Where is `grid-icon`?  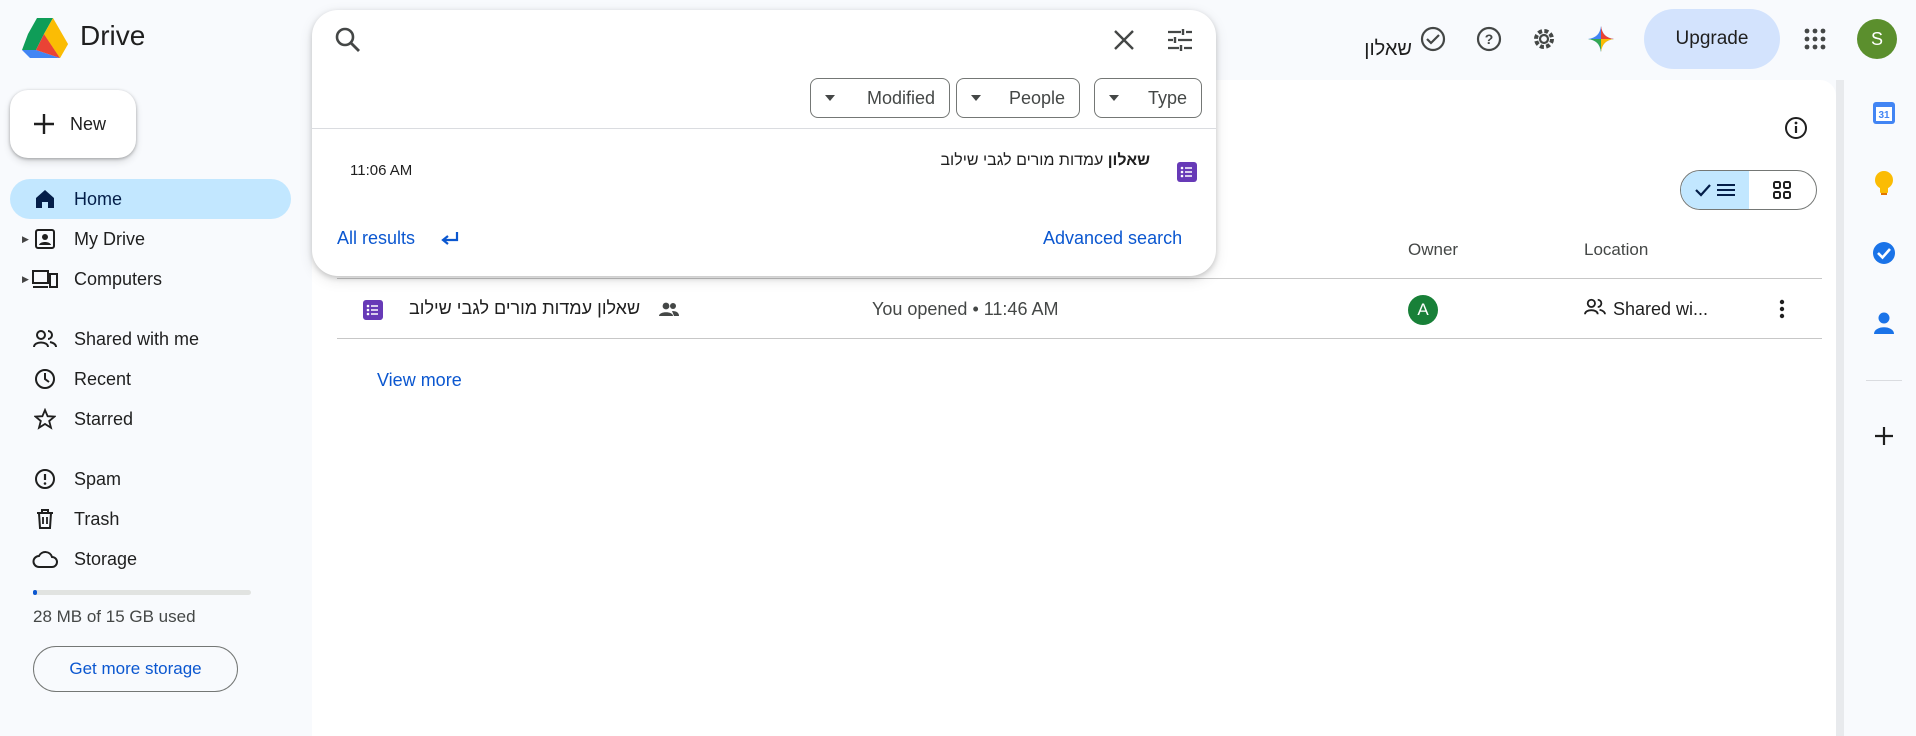 grid-icon is located at coordinates (1782, 190).